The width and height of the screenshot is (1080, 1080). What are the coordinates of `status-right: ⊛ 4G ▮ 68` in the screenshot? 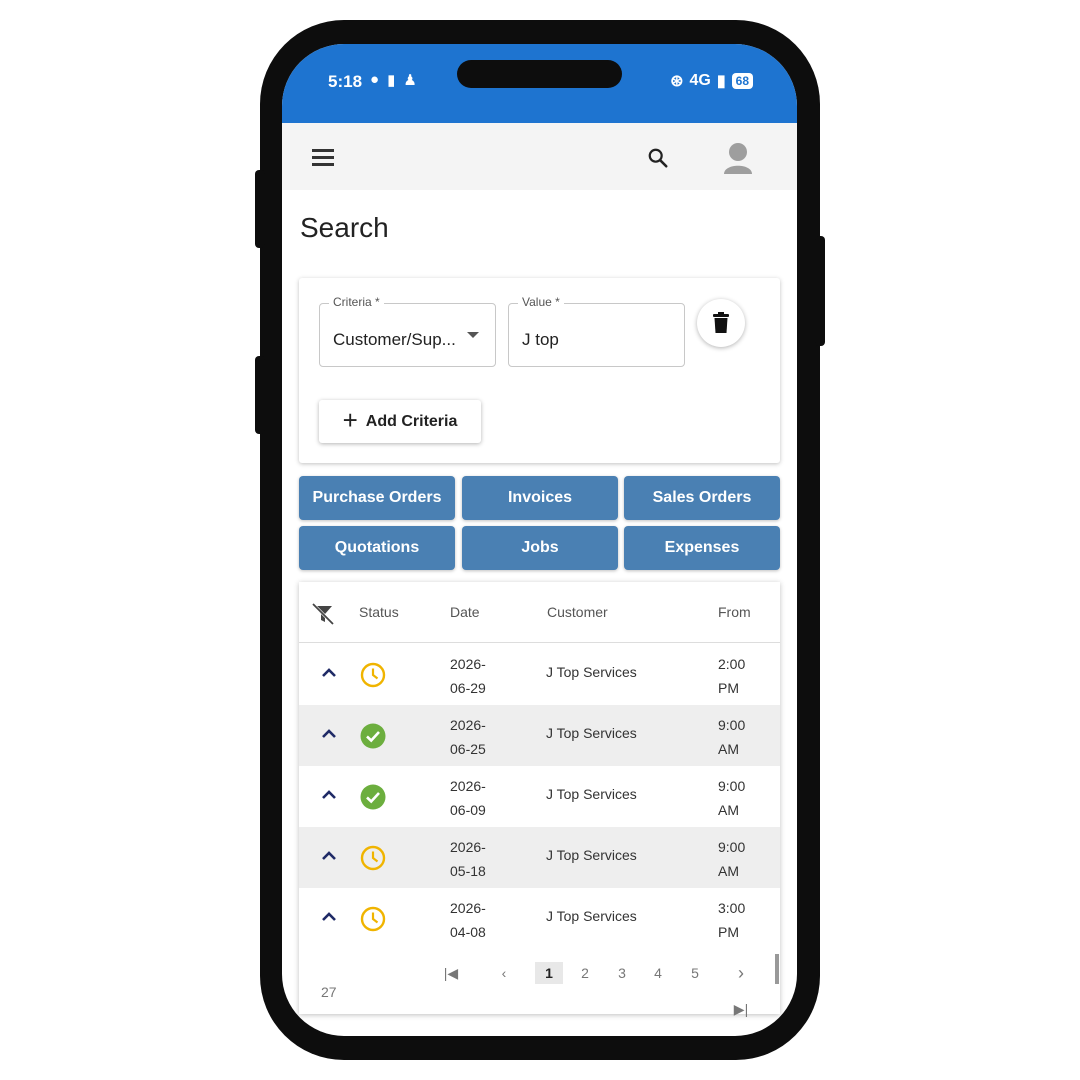 It's located at (711, 81).